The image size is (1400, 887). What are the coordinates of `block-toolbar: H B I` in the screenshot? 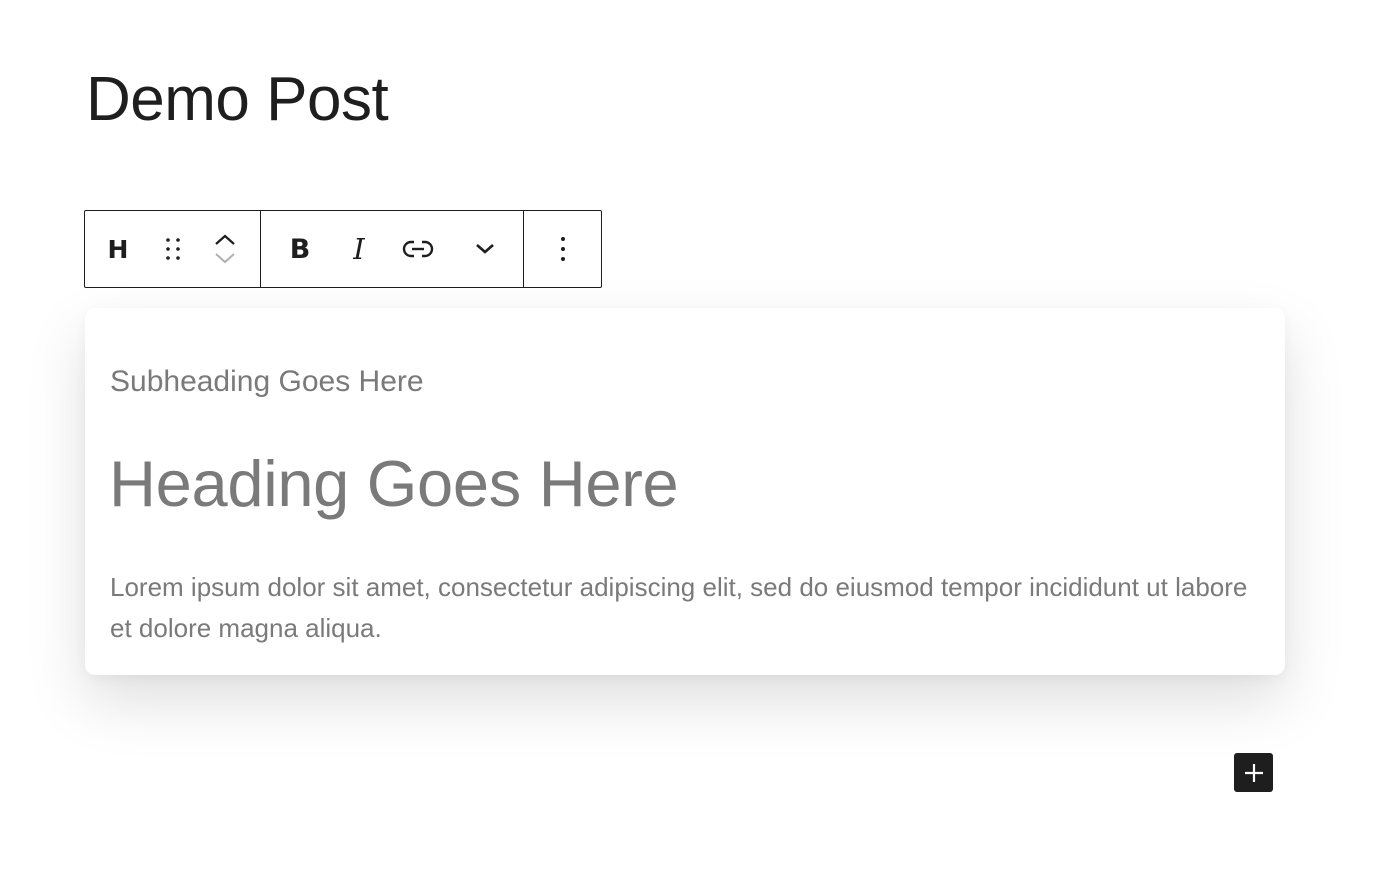 It's located at (343, 249).